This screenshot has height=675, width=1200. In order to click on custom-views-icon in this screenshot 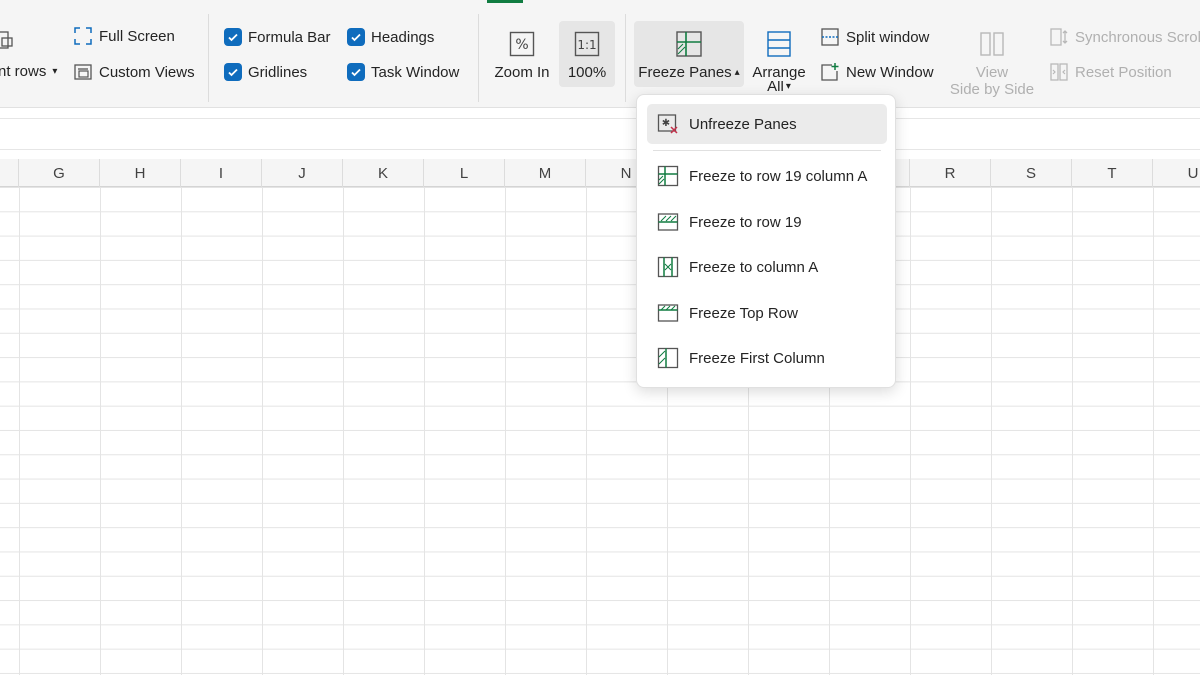, I will do `click(83, 72)`.